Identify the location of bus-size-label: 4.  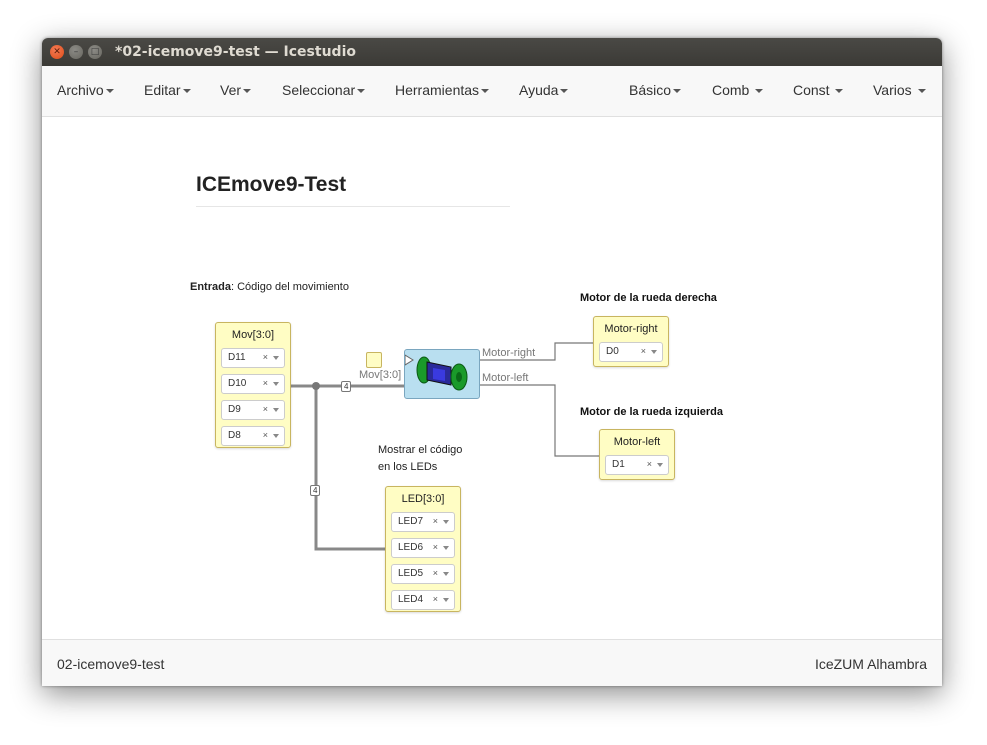
(346, 386).